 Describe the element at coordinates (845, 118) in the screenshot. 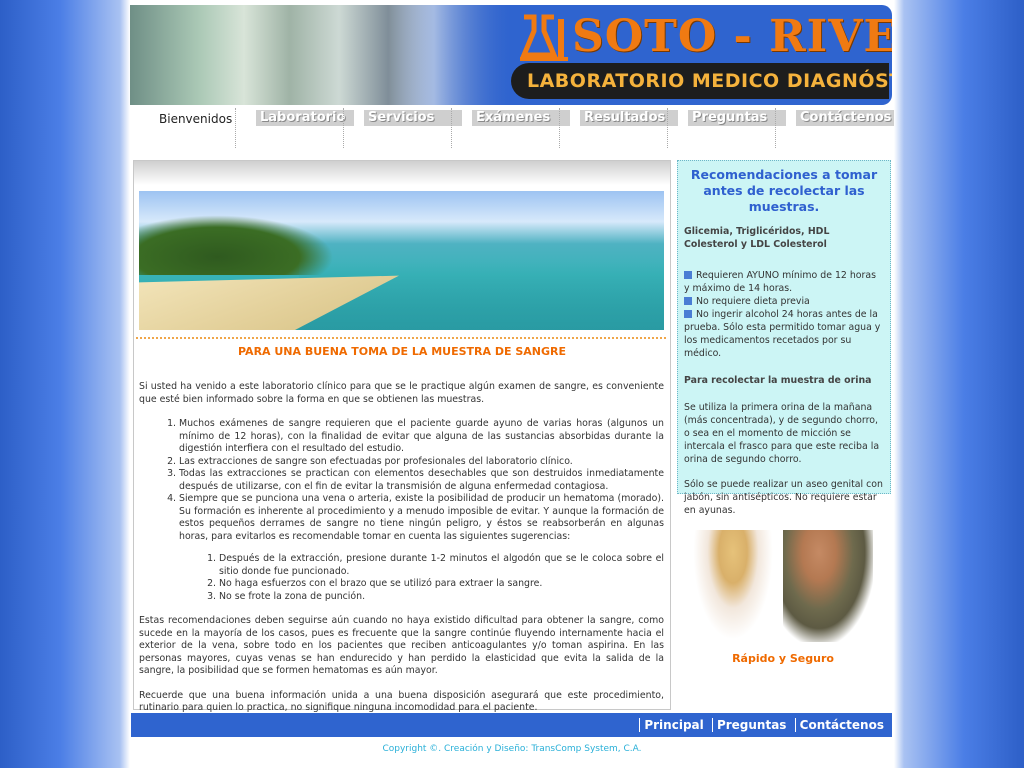

I see `nav-contactenos-label: Contáctenos` at that location.